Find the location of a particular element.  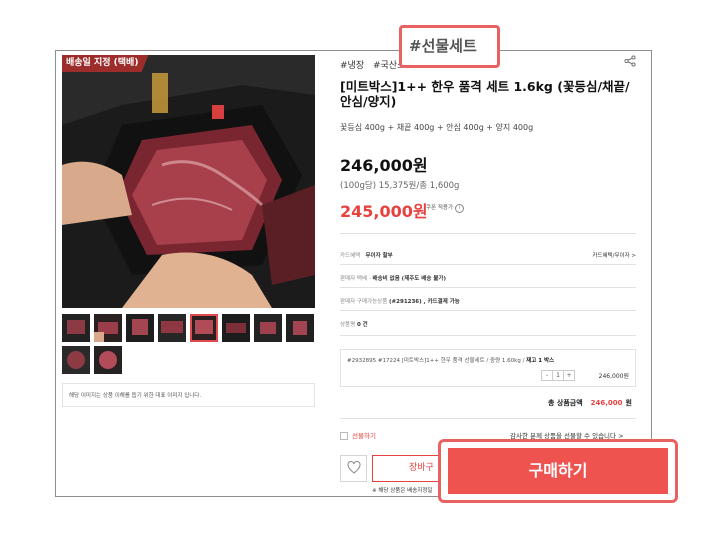

gift-label: 선물하기 is located at coordinates (364, 436).